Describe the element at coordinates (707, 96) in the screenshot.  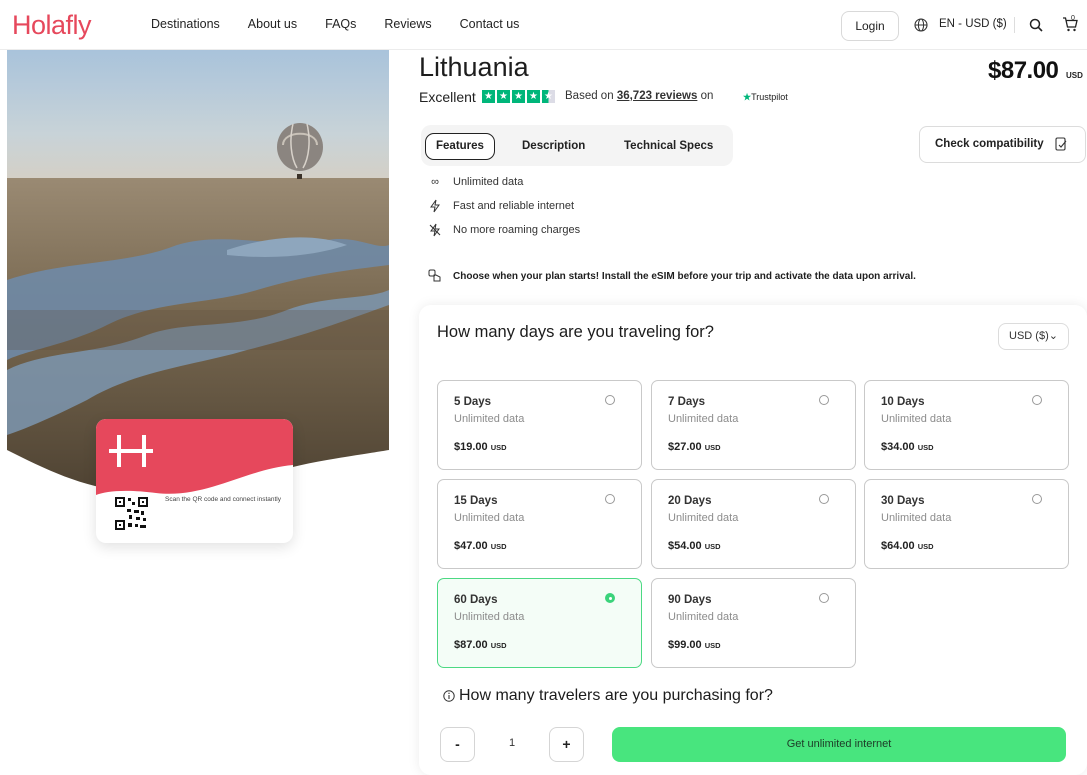
I see `on-label: on` at that location.